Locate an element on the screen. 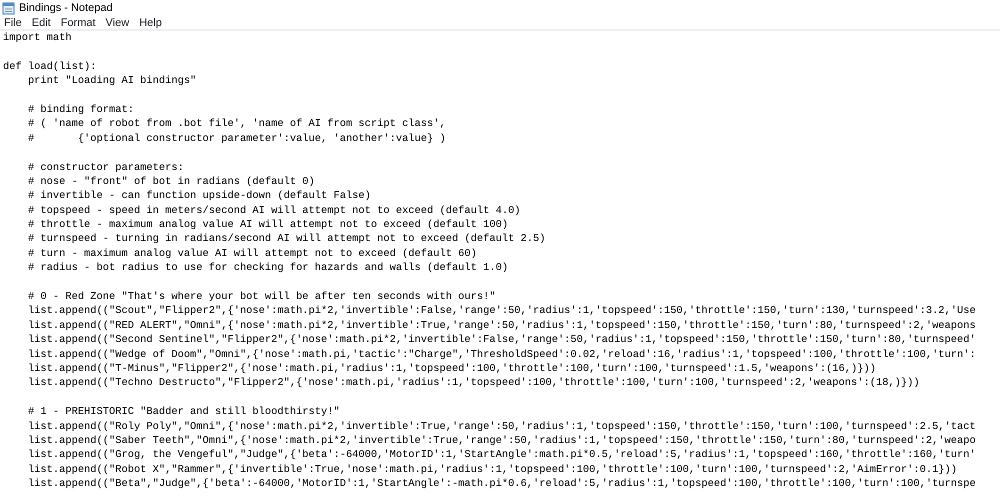  code-line: list.append(("T-Minus","Flipper2",{'nose':math.pi,'radius':1,'topspeed':100,'throttle':100,'turn':100,'turnspeed':1.5,'weapons':(16,)})) is located at coordinates (451, 369).